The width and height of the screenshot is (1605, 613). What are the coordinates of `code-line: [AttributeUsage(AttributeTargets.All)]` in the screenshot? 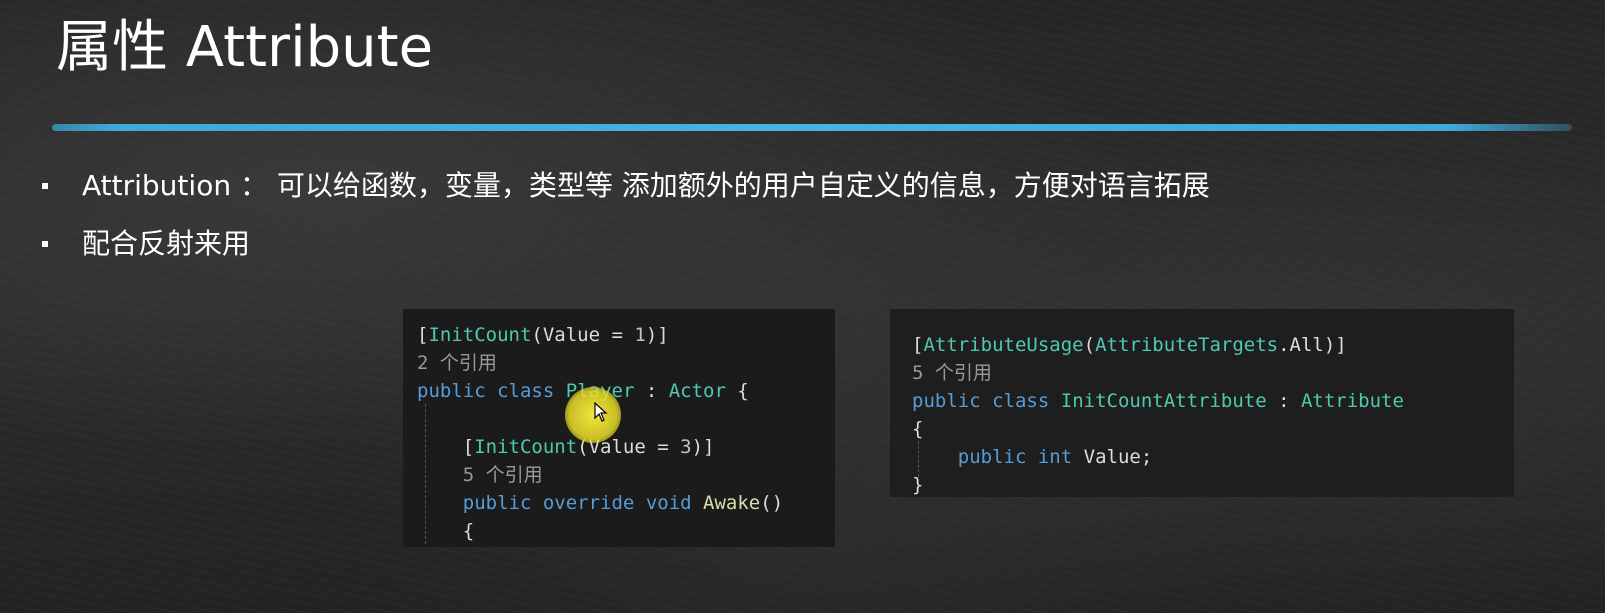 It's located at (1129, 345).